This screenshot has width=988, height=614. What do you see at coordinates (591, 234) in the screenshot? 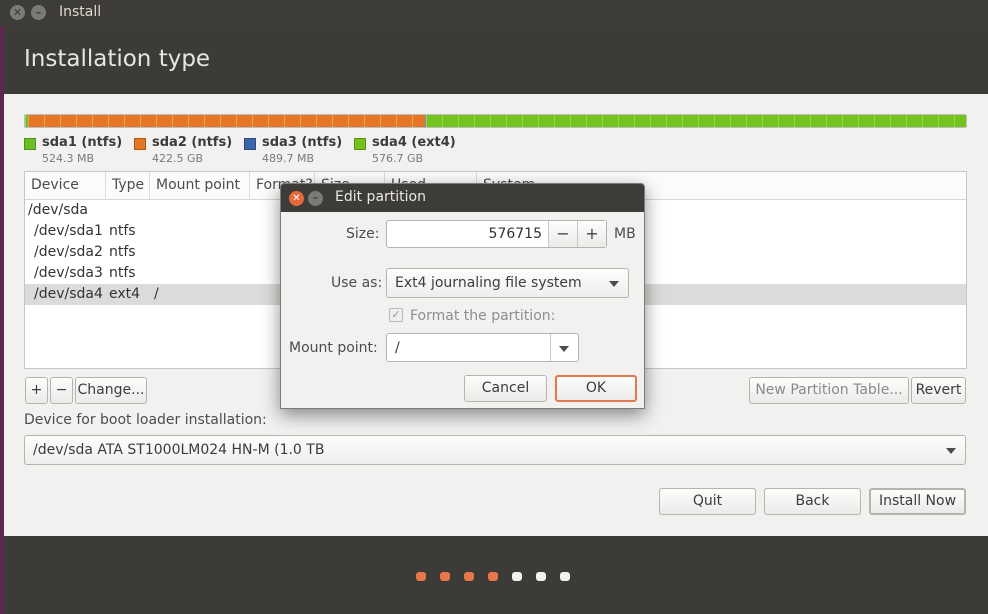
I see `size-increment-button: +` at bounding box center [591, 234].